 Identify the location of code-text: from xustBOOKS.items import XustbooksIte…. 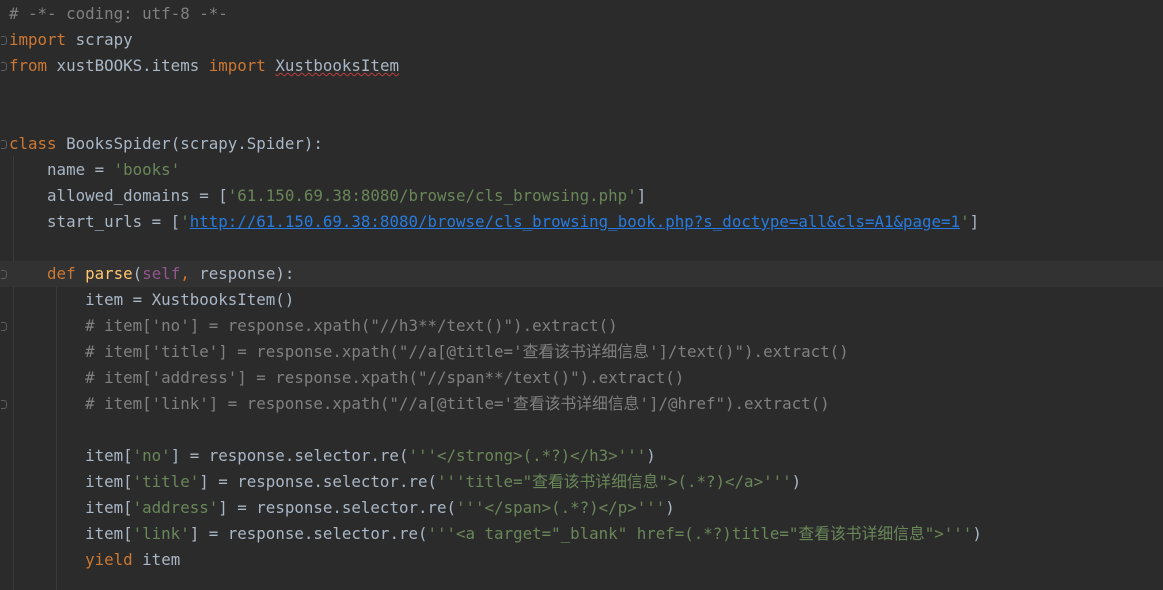
(204, 66).